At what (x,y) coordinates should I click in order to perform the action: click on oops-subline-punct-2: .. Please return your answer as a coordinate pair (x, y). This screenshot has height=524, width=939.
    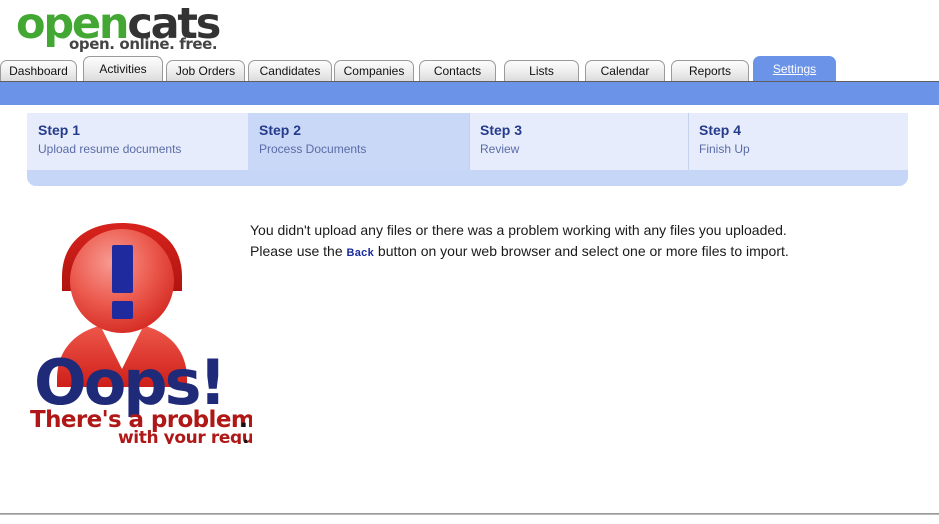
    Looking at the image, I should click on (246, 436).